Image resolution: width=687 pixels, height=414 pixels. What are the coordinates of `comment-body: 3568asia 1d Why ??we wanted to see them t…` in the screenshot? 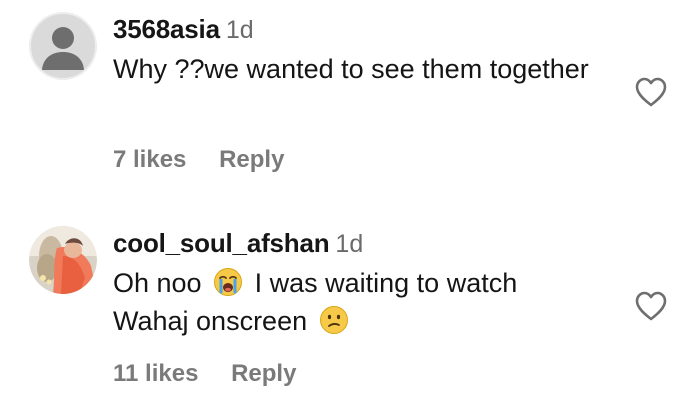 It's located at (358, 50).